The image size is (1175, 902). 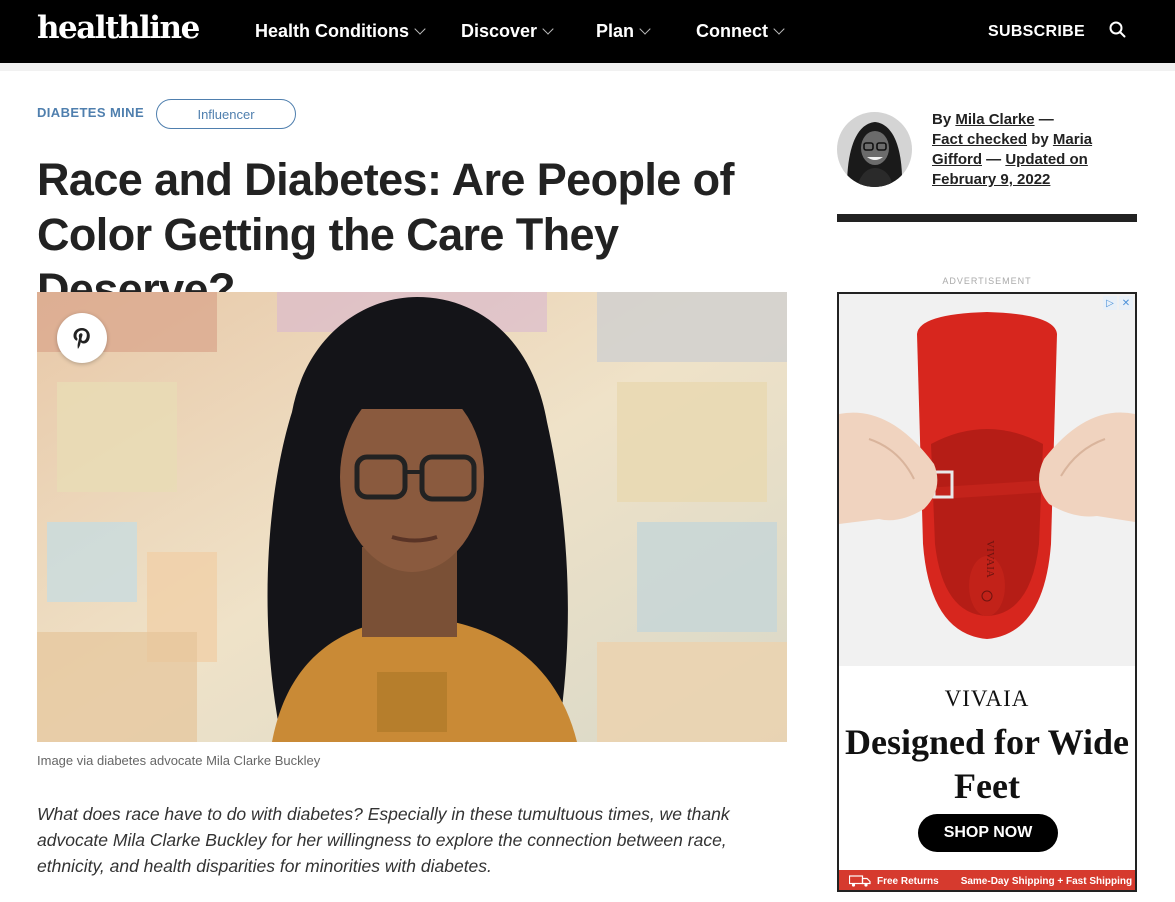 What do you see at coordinates (90, 112) in the screenshot?
I see `category-link: DIABETES MINE` at bounding box center [90, 112].